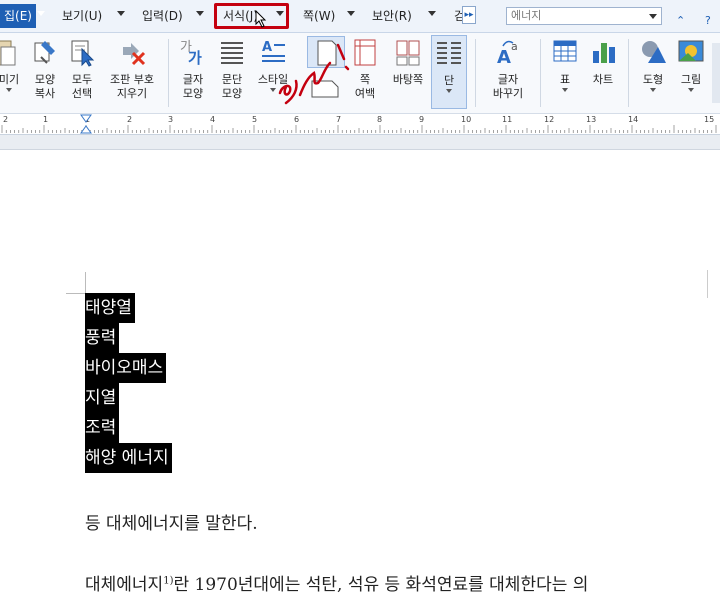  What do you see at coordinates (603, 79) in the screenshot?
I see `chart-label: 차트` at bounding box center [603, 79].